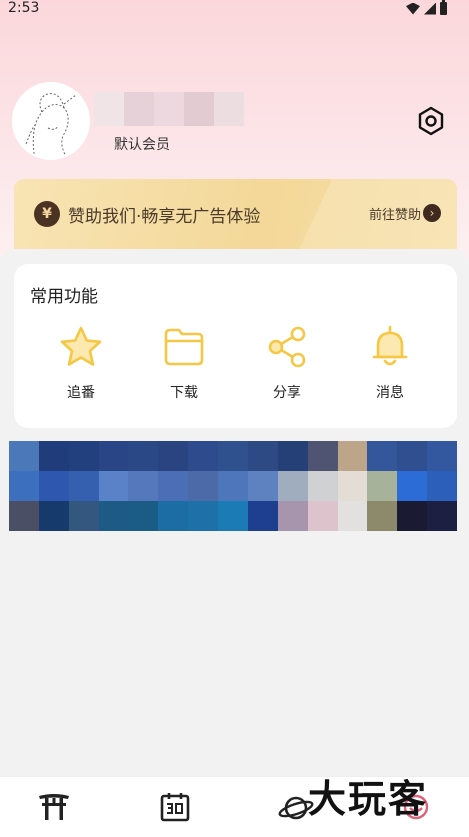 The width and height of the screenshot is (469, 837). I want to click on settings-button, so click(431, 121).